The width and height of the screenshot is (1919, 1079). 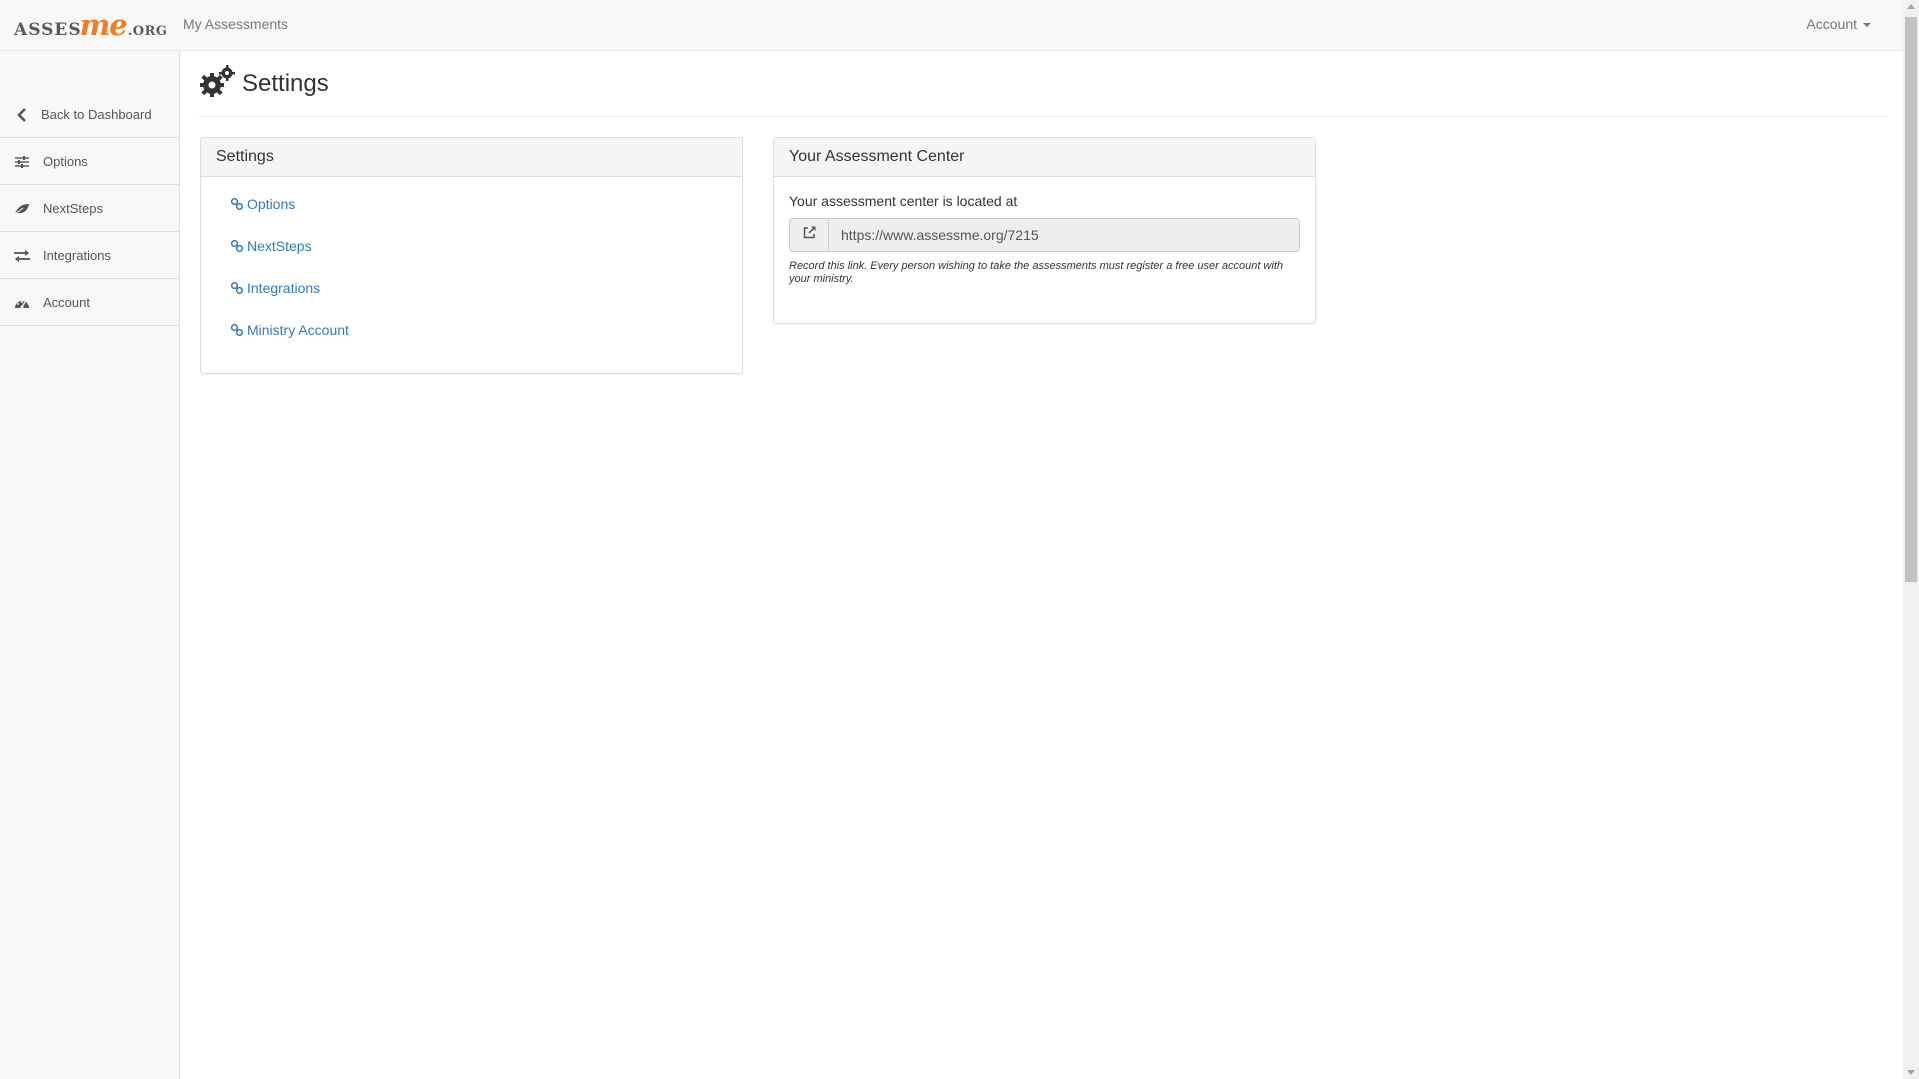 I want to click on sidebar-item-account: Account, so click(x=89, y=303).